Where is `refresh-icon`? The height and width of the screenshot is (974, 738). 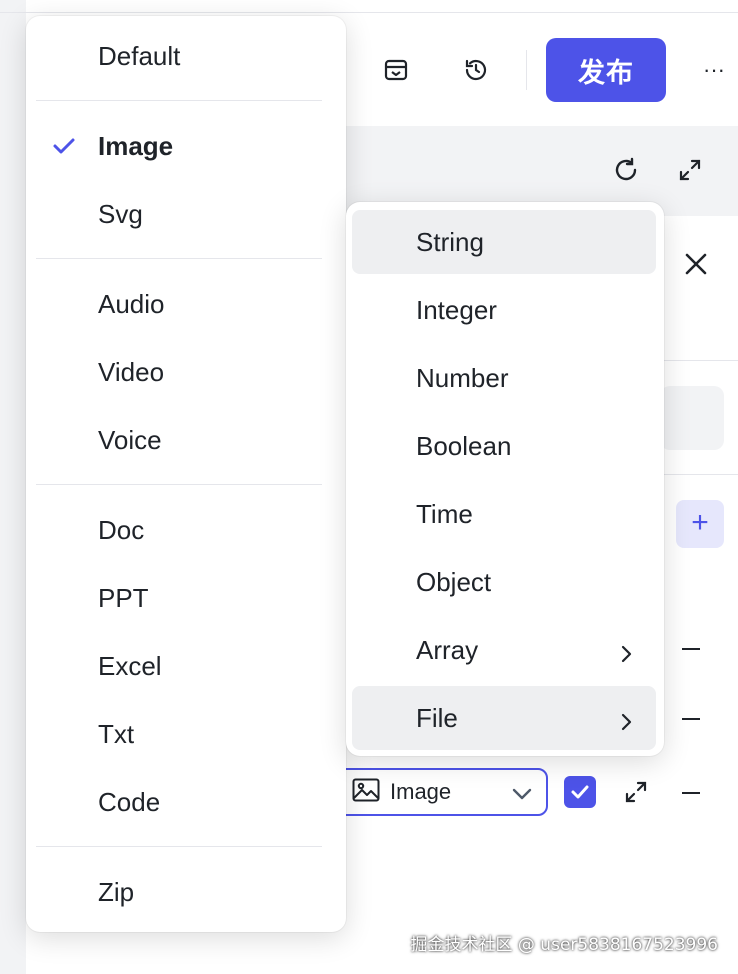
refresh-icon is located at coordinates (626, 170).